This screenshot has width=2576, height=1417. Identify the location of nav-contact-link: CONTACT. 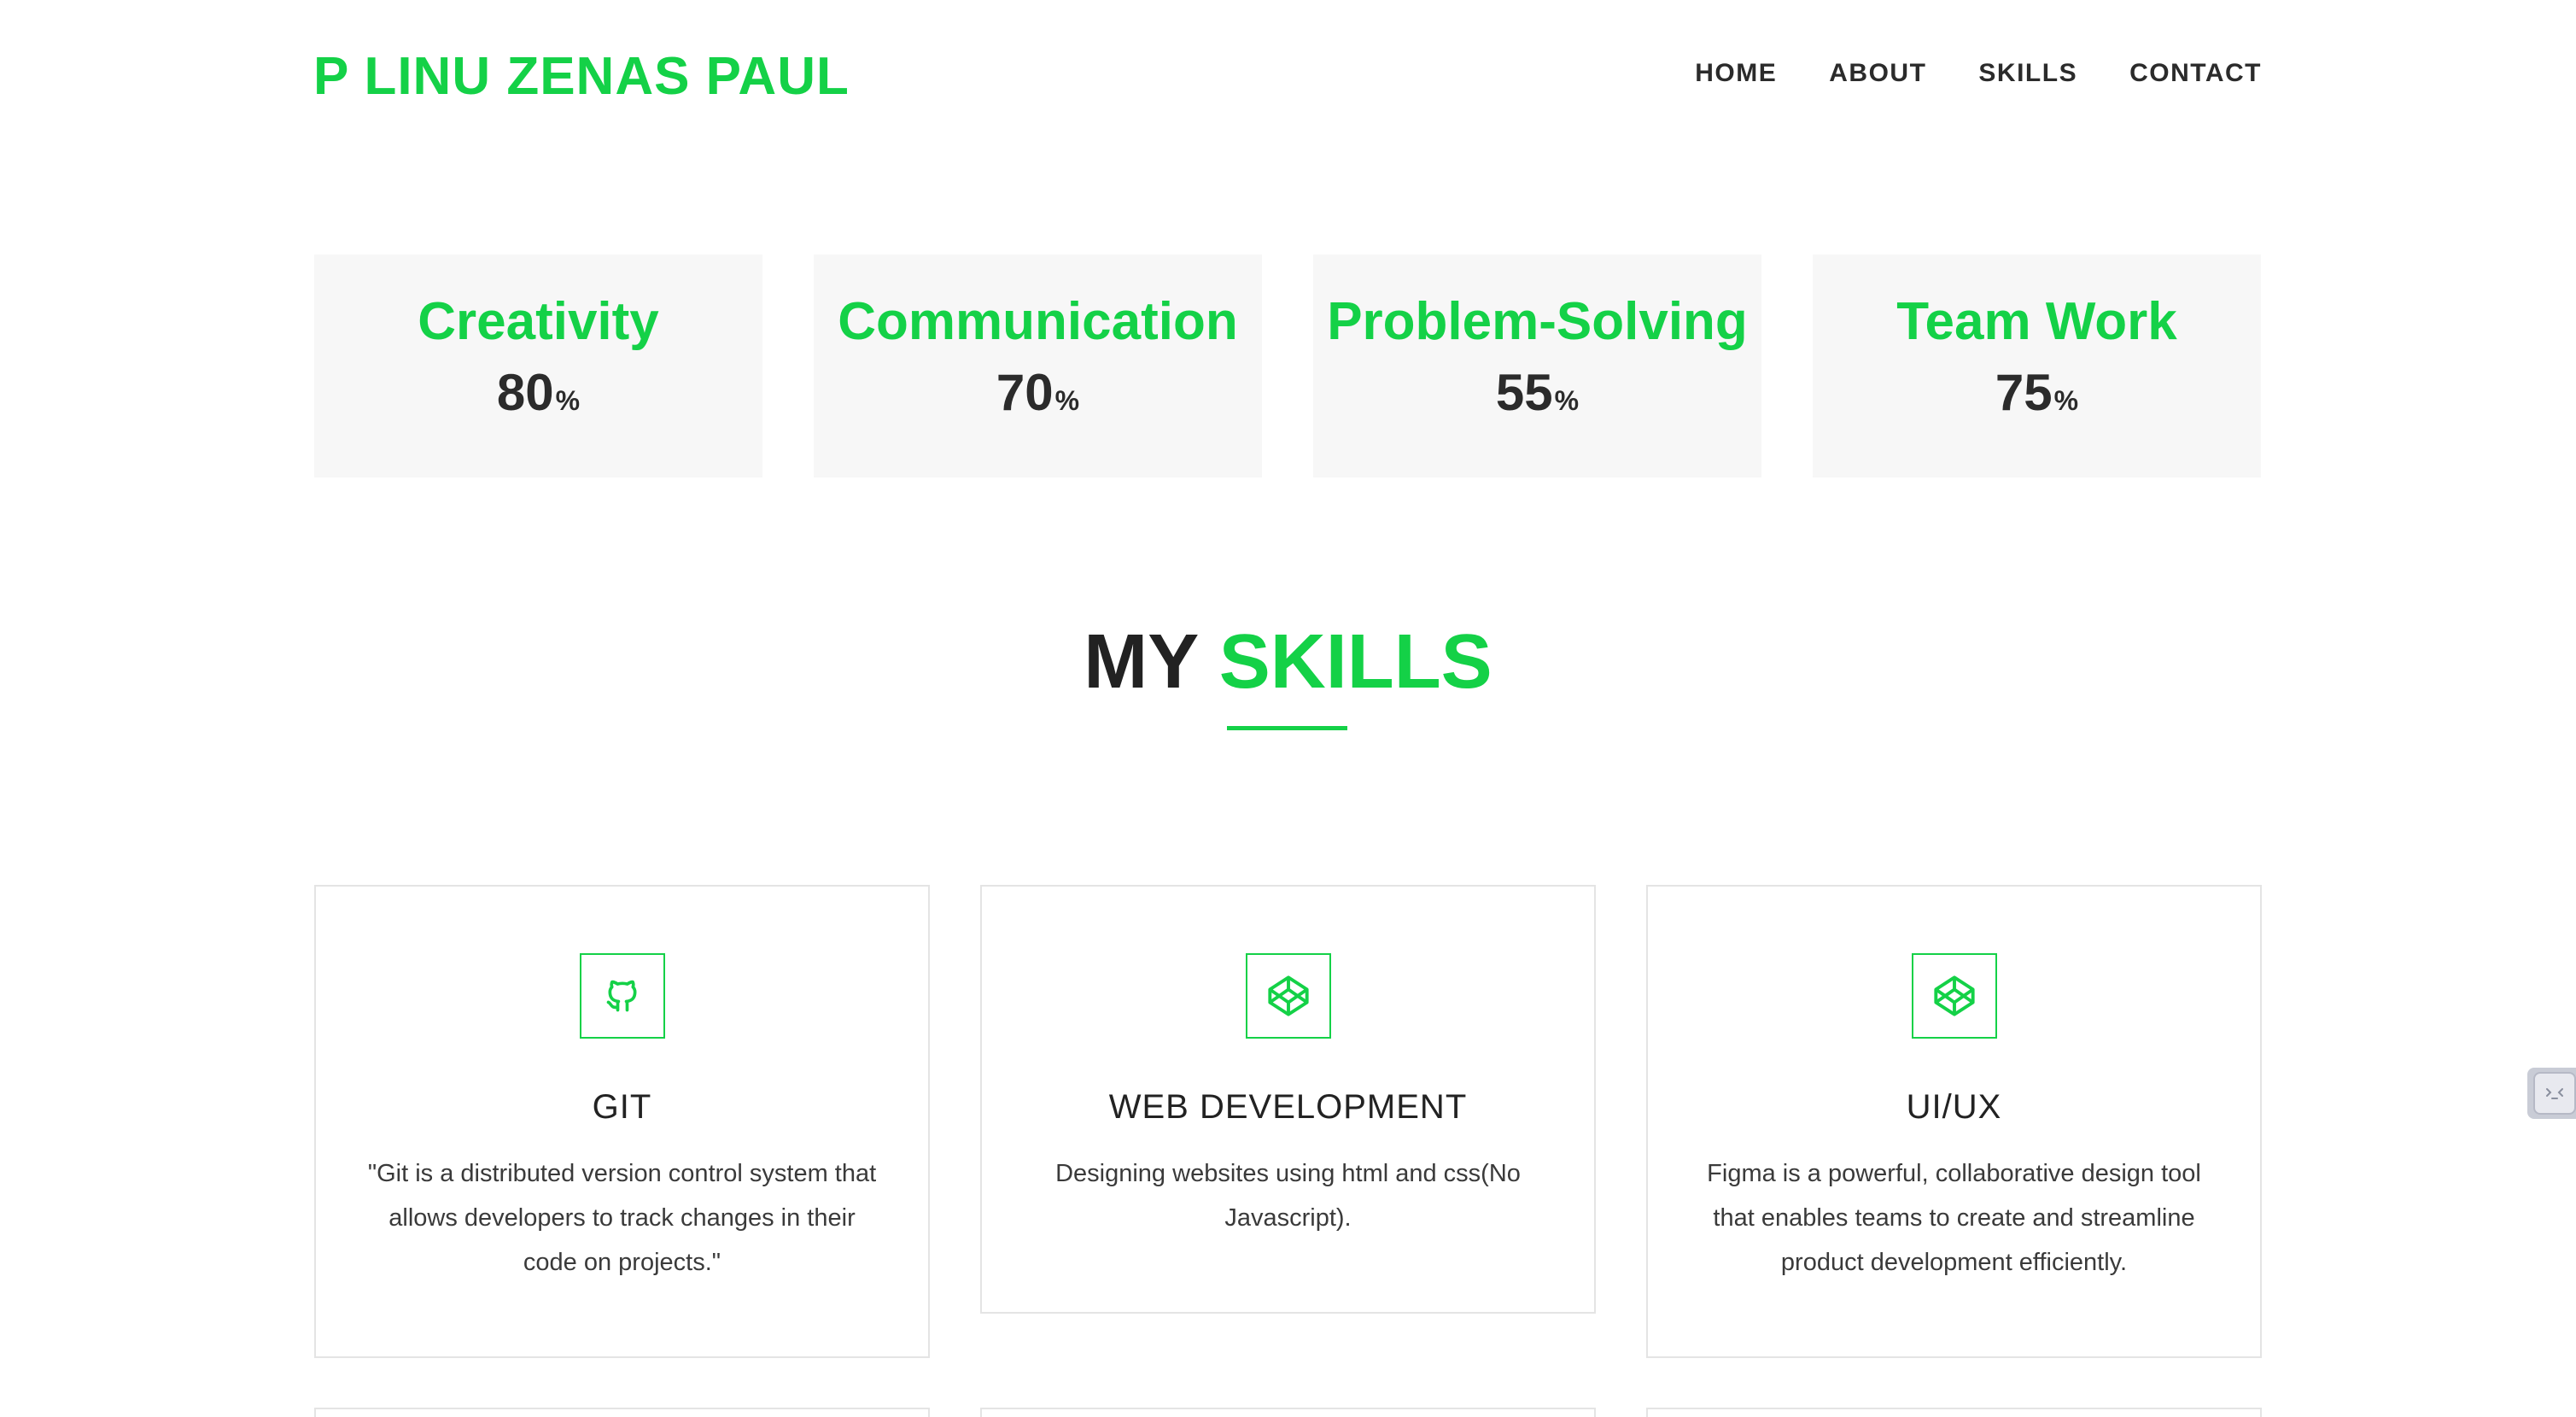
(2195, 73).